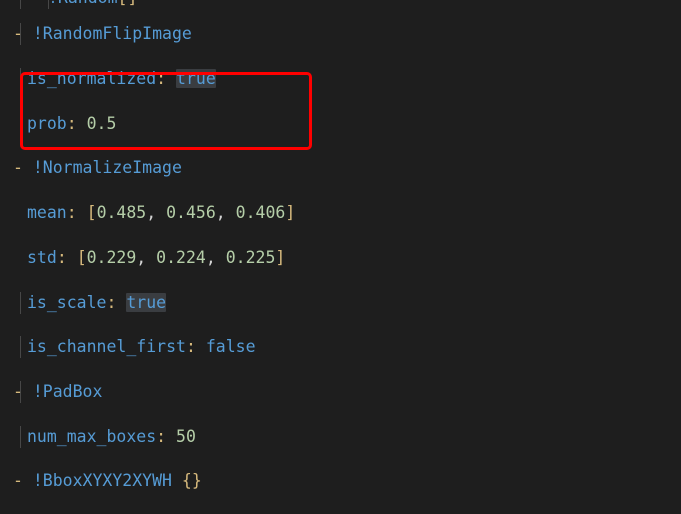  Describe the element at coordinates (260, 213) in the screenshot. I see `yaml-list-item: 0.406` at that location.